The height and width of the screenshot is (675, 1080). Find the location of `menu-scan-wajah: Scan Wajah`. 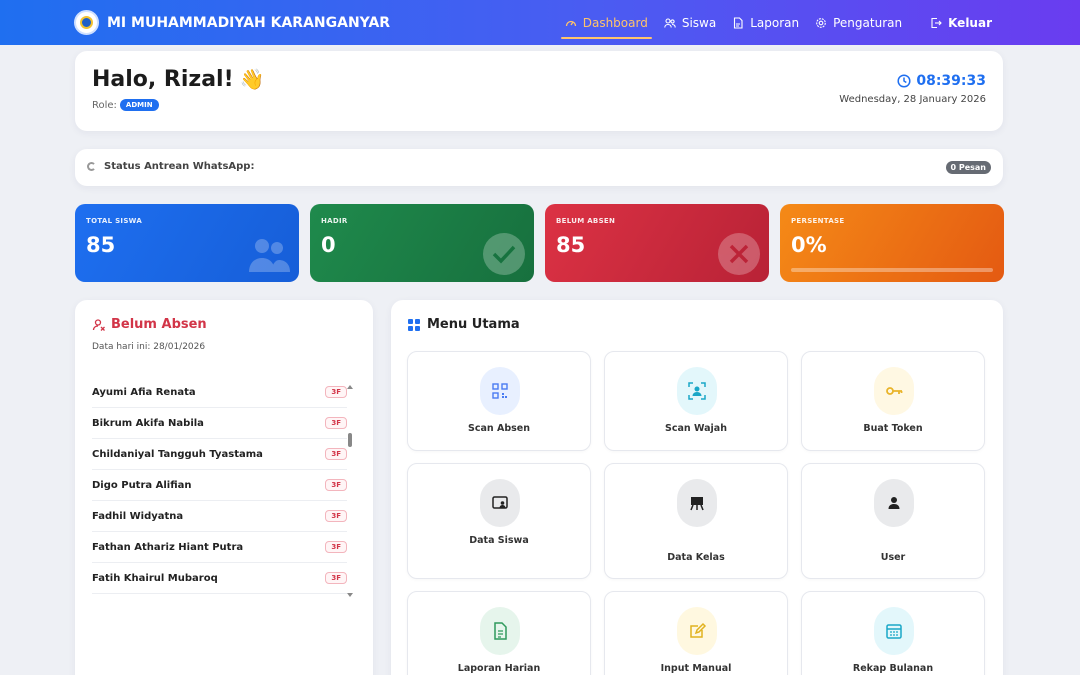

menu-scan-wajah: Scan Wajah is located at coordinates (696, 401).